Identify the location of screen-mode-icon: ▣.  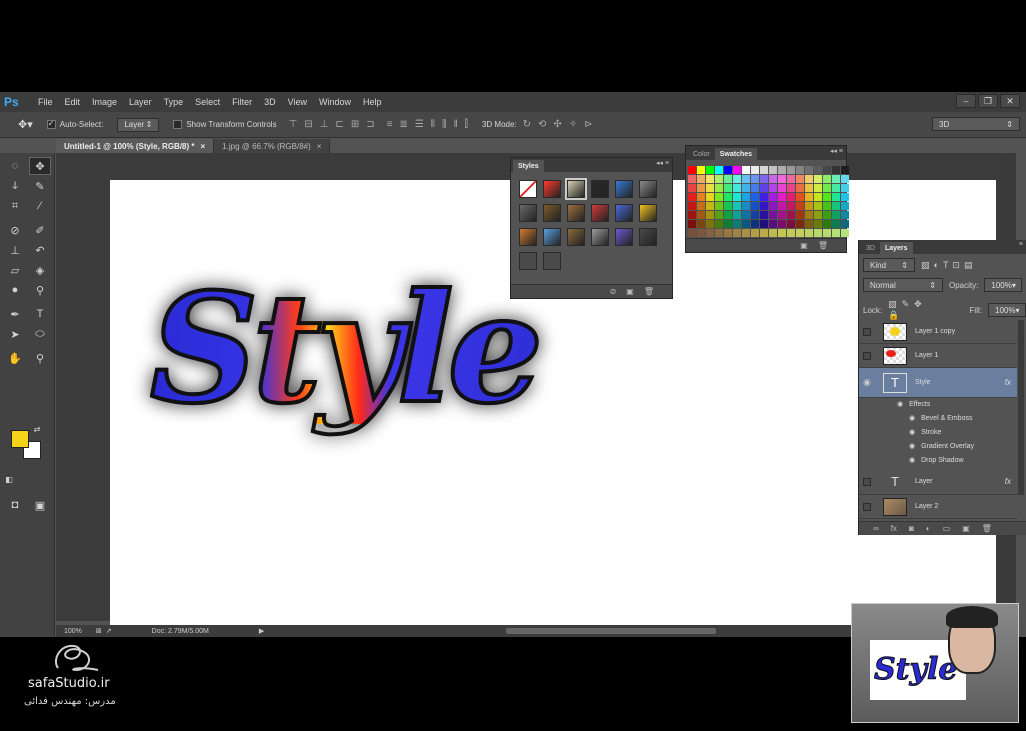
(40, 505).